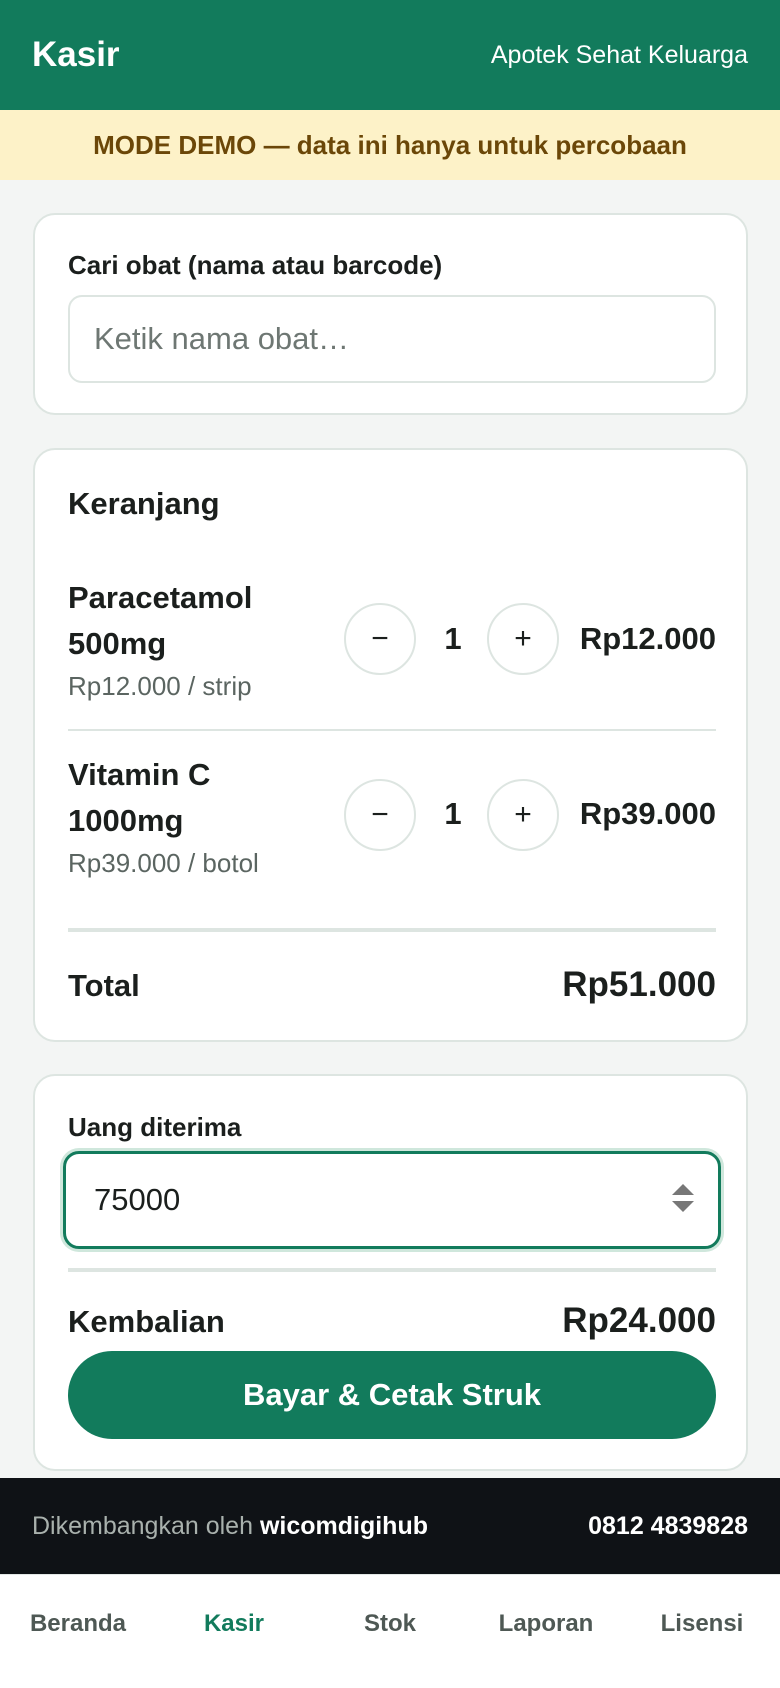 The height and width of the screenshot is (1688, 780). I want to click on pay-print-button: Bayar & Cetak Struk, so click(392, 1395).